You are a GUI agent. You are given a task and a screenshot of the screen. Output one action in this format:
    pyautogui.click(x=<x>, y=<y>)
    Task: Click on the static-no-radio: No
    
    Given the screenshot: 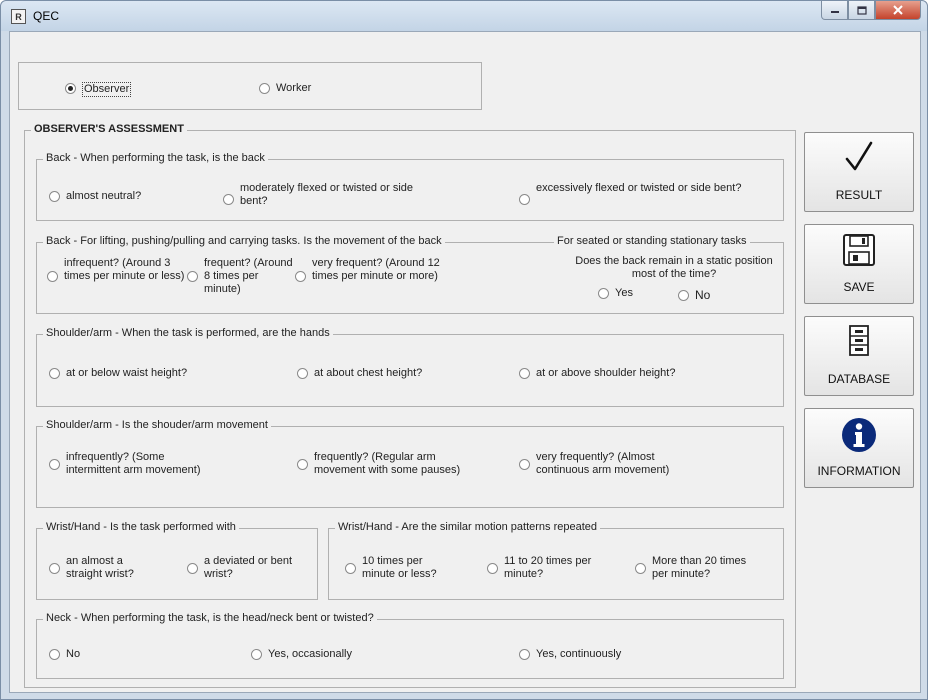 What is the action you would take?
    pyautogui.click(x=694, y=295)
    